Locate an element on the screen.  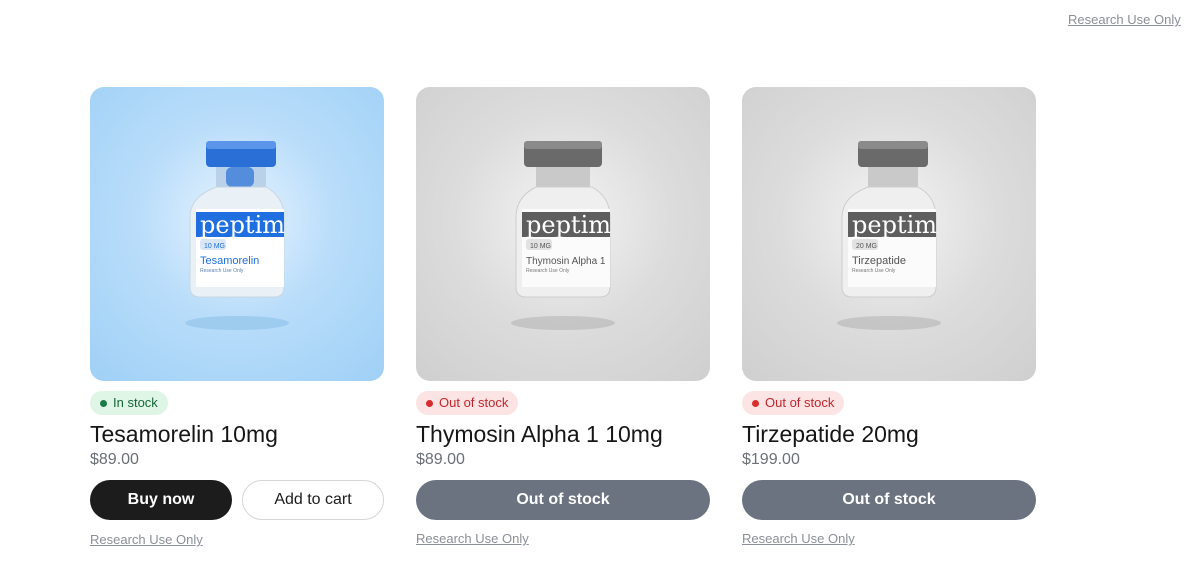
add-to-cart-button: Add to cart is located at coordinates (313, 500).